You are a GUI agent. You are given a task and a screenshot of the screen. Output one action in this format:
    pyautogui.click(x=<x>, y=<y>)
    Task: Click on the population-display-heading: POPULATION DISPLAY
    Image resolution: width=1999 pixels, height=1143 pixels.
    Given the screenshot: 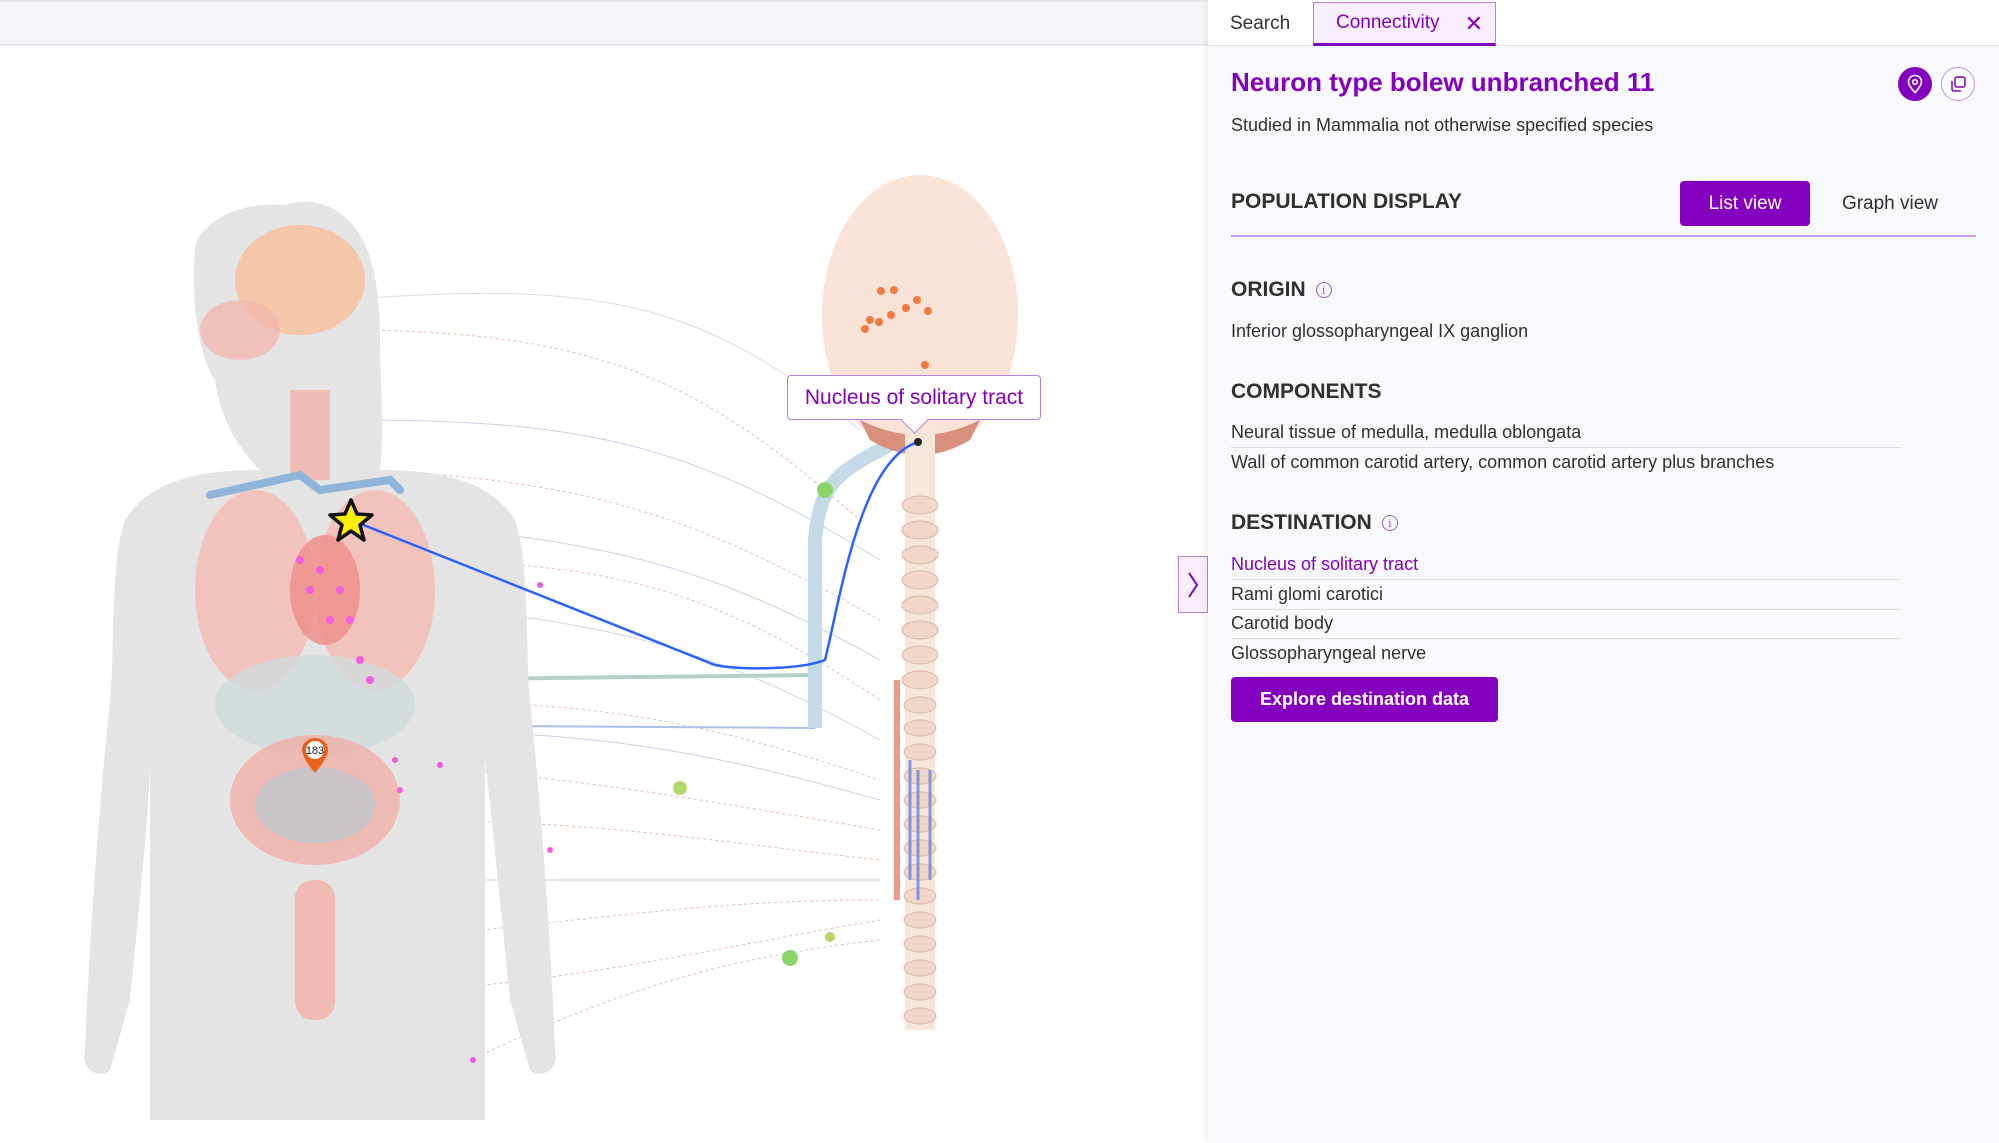 What is the action you would take?
    pyautogui.click(x=1346, y=202)
    